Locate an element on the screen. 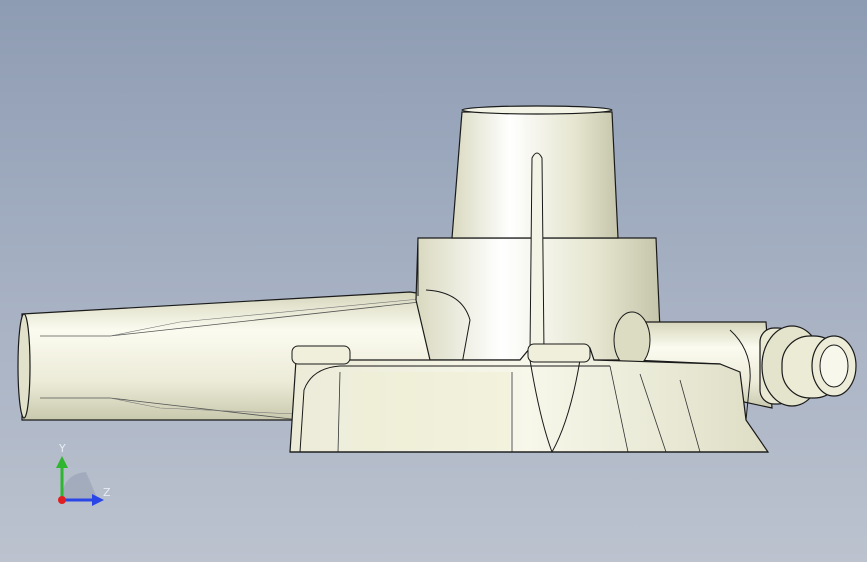  vertical-rib is located at coordinates (537, 252).